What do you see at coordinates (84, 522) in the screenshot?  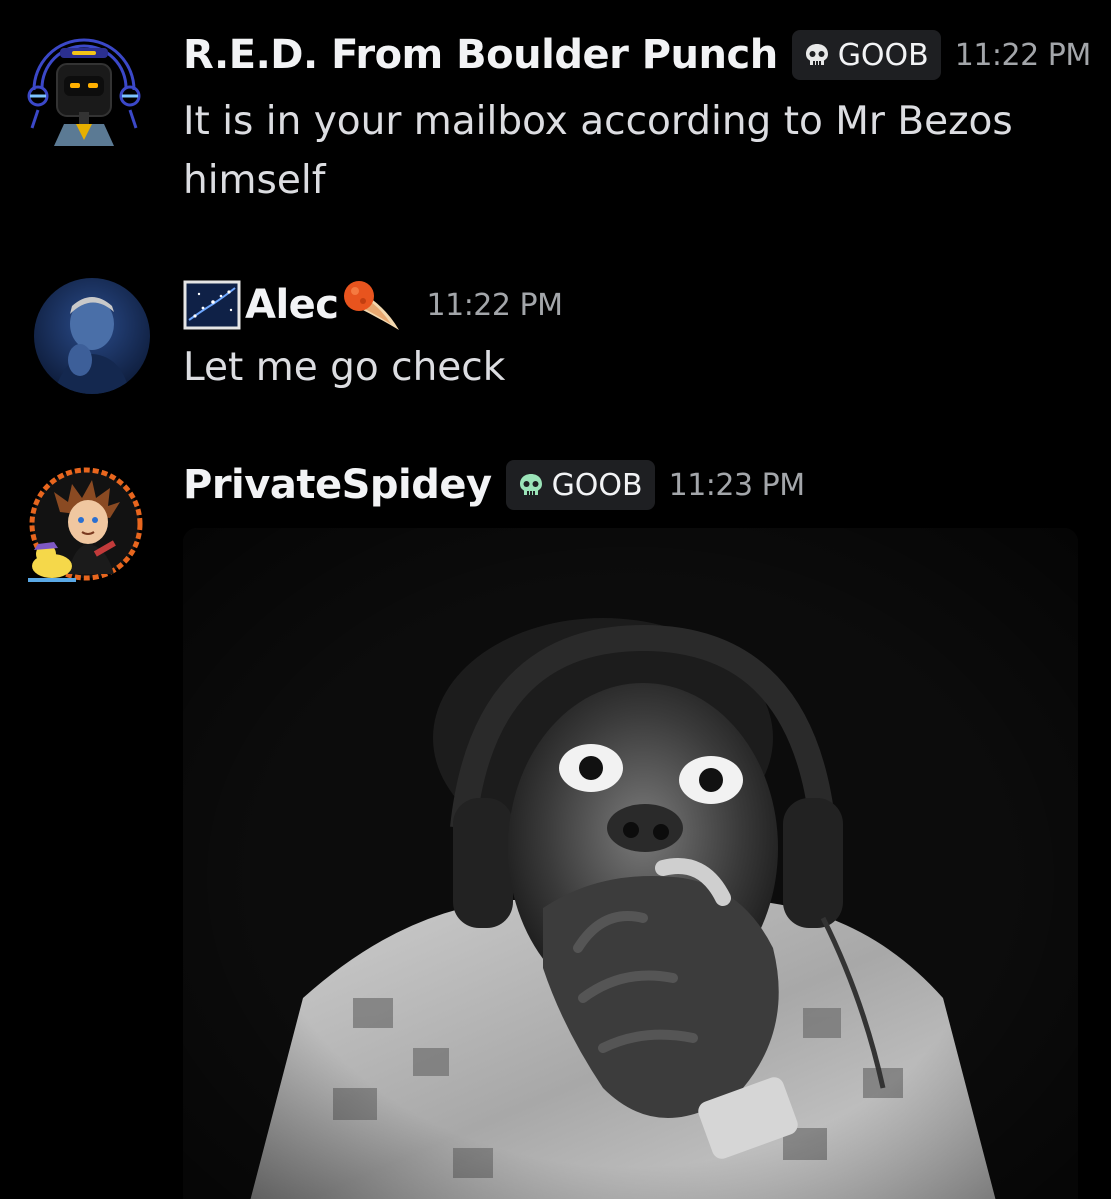 I see `avatar-privatespidey` at bounding box center [84, 522].